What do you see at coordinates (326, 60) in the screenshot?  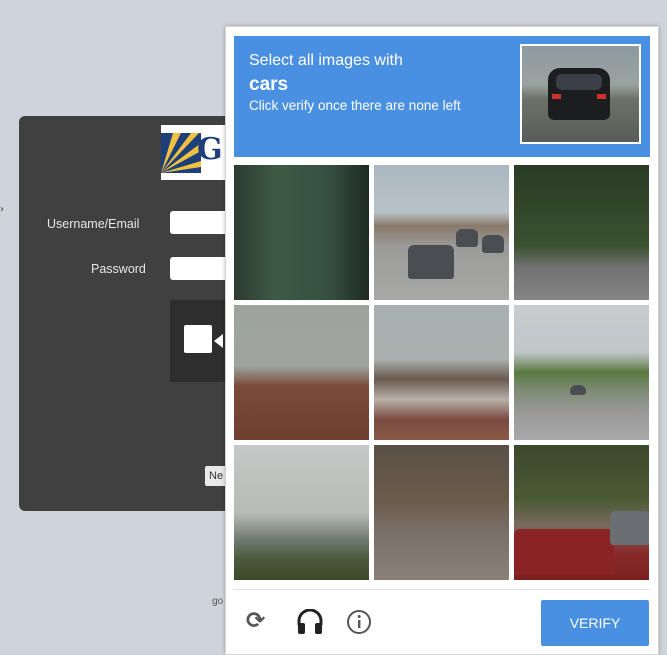 I see `captcha-instruction: Select all images with` at bounding box center [326, 60].